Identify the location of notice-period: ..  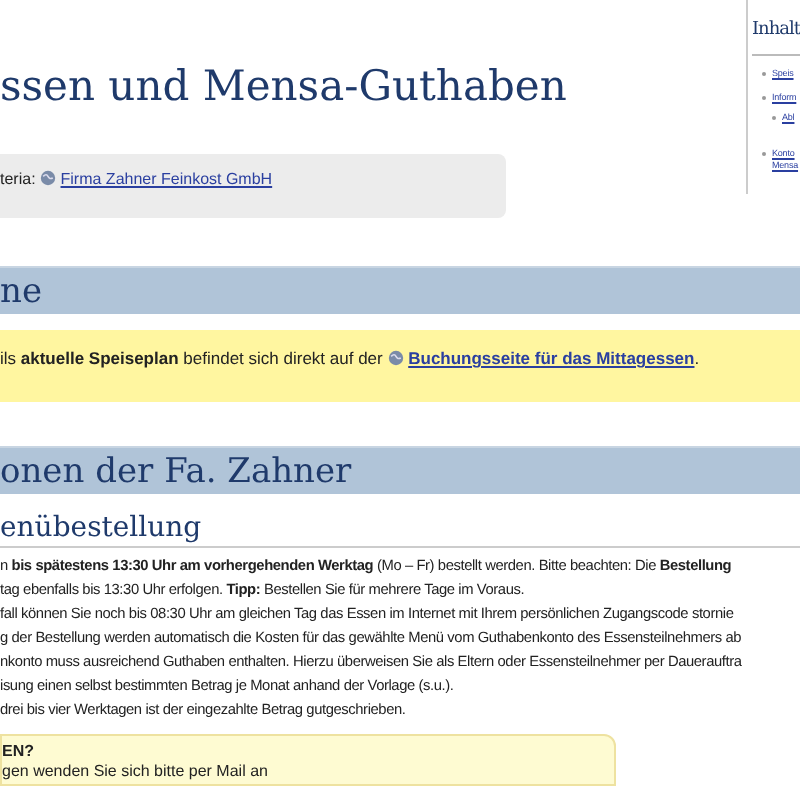
(697, 358).